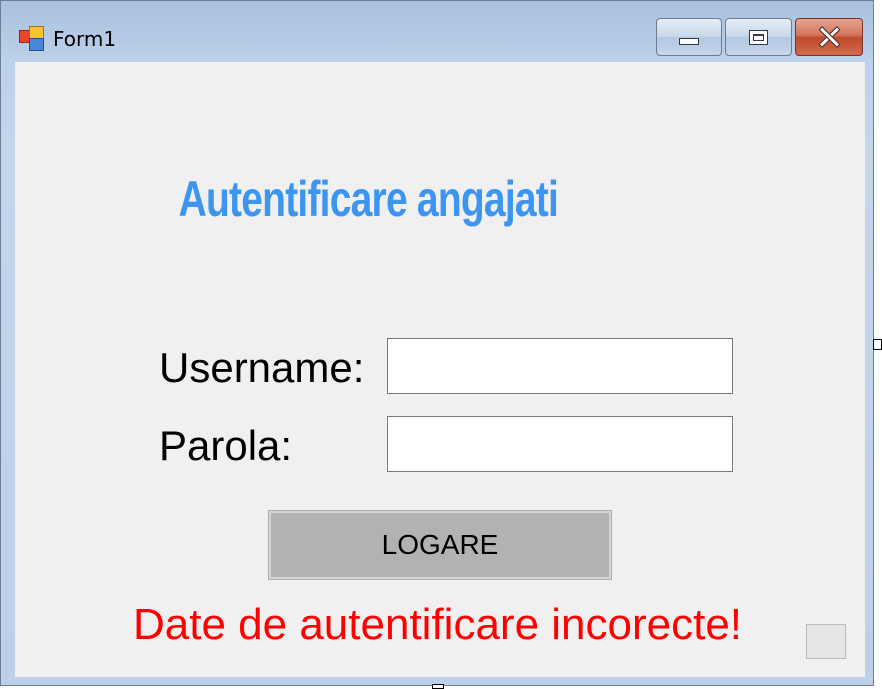 The width and height of the screenshot is (882, 689). What do you see at coordinates (437, 31) in the screenshot?
I see `title-bar: Form1` at bounding box center [437, 31].